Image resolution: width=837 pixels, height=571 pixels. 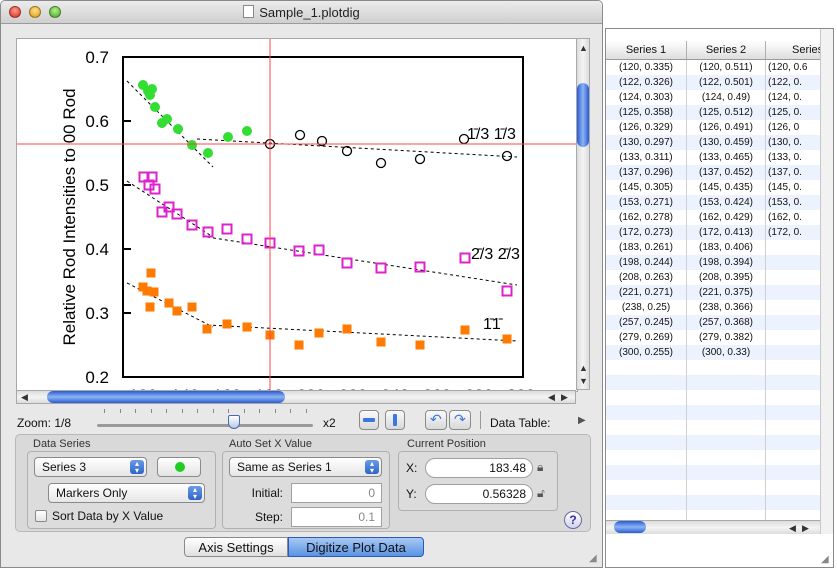 What do you see at coordinates (646, 112) in the screenshot?
I see `table-cell: (125, 0.358)` at bounding box center [646, 112].